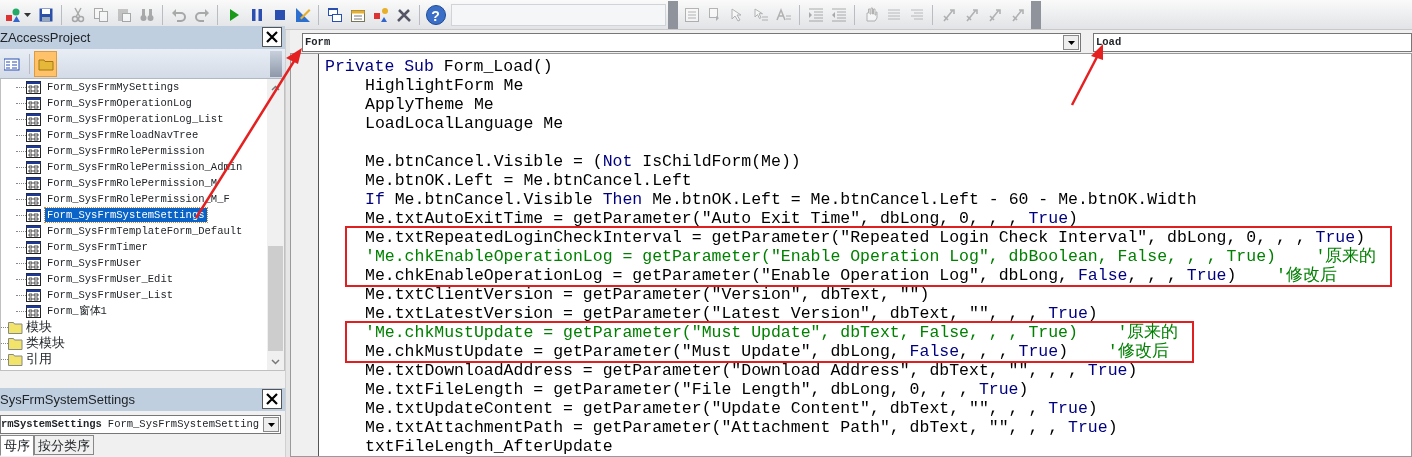 The width and height of the screenshot is (1412, 457). What do you see at coordinates (1252, 42) in the screenshot?
I see `procedure-dropdown: Load` at bounding box center [1252, 42].